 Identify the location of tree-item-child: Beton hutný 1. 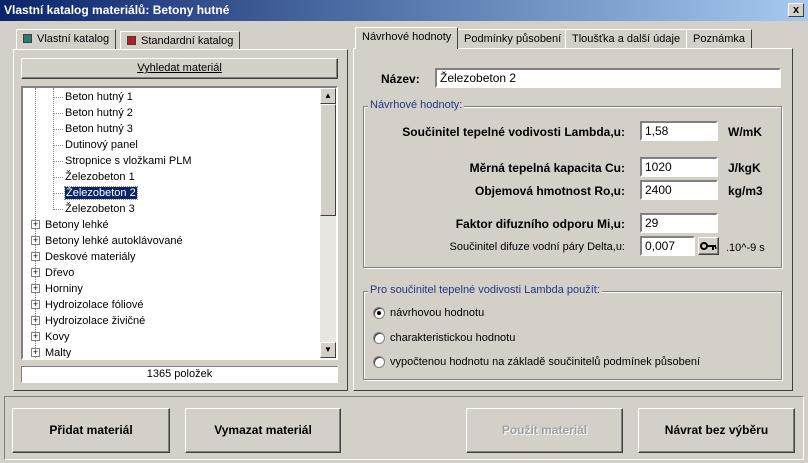
(93, 97).